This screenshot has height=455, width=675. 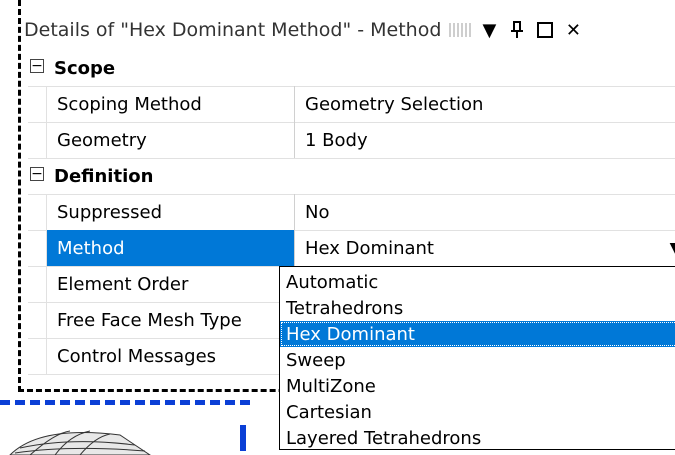 What do you see at coordinates (170, 356) in the screenshot?
I see `property-name: Control Messages` at bounding box center [170, 356].